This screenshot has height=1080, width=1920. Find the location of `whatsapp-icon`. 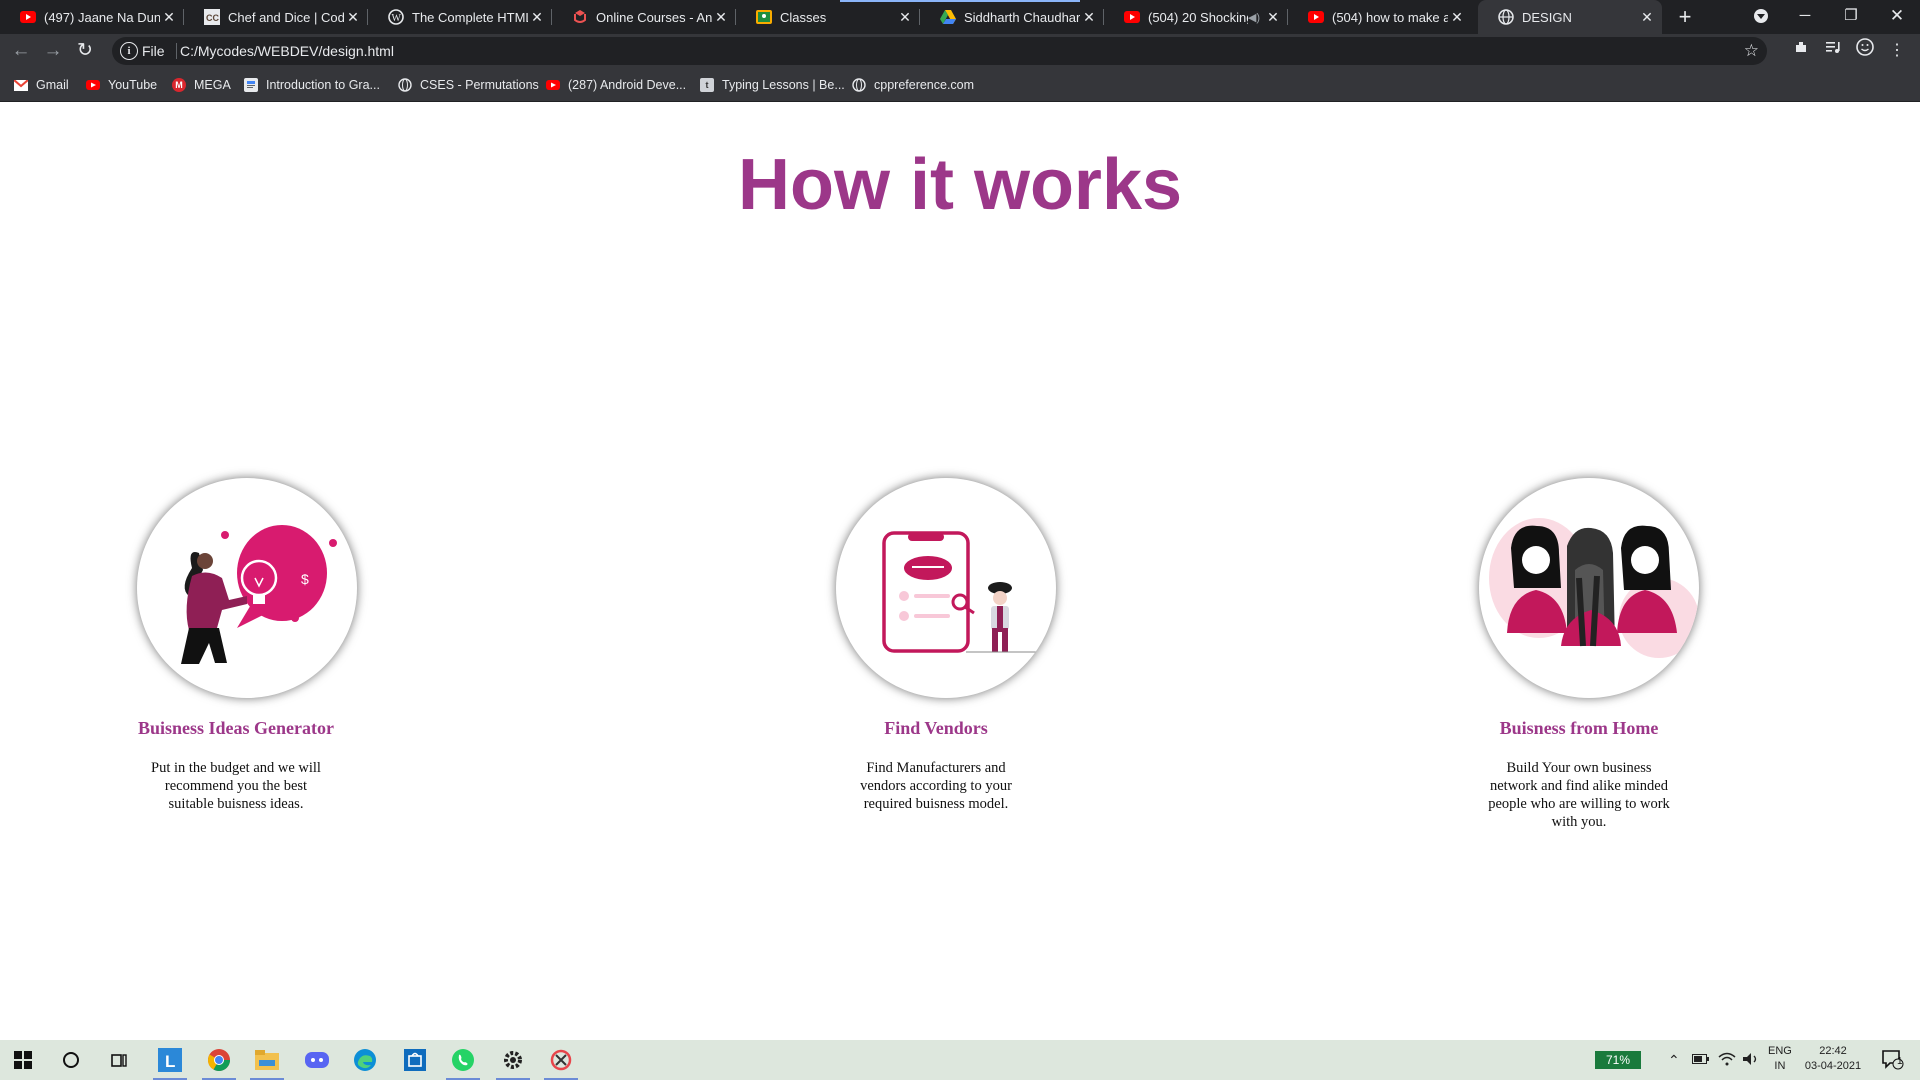

whatsapp-icon is located at coordinates (463, 1060).